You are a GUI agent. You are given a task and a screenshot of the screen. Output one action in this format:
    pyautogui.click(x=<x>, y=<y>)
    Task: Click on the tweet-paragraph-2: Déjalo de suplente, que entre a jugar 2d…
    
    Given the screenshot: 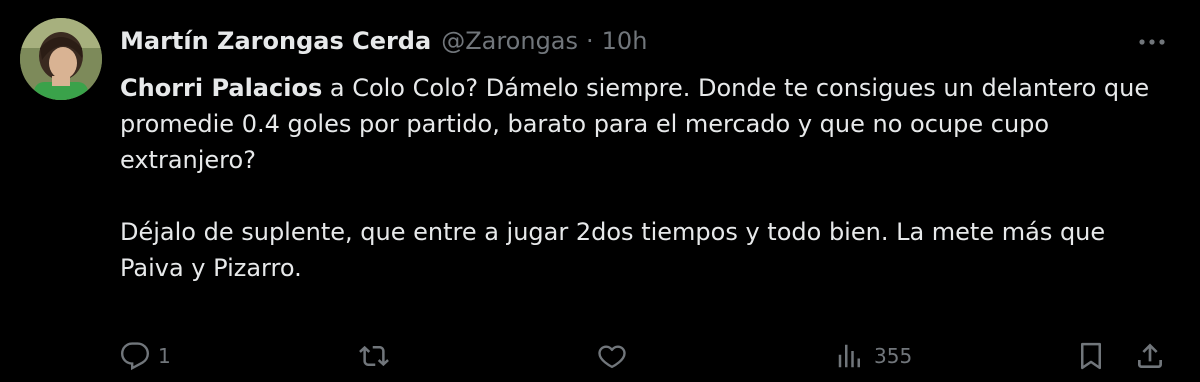 What is the action you would take?
    pyautogui.click(x=613, y=250)
    